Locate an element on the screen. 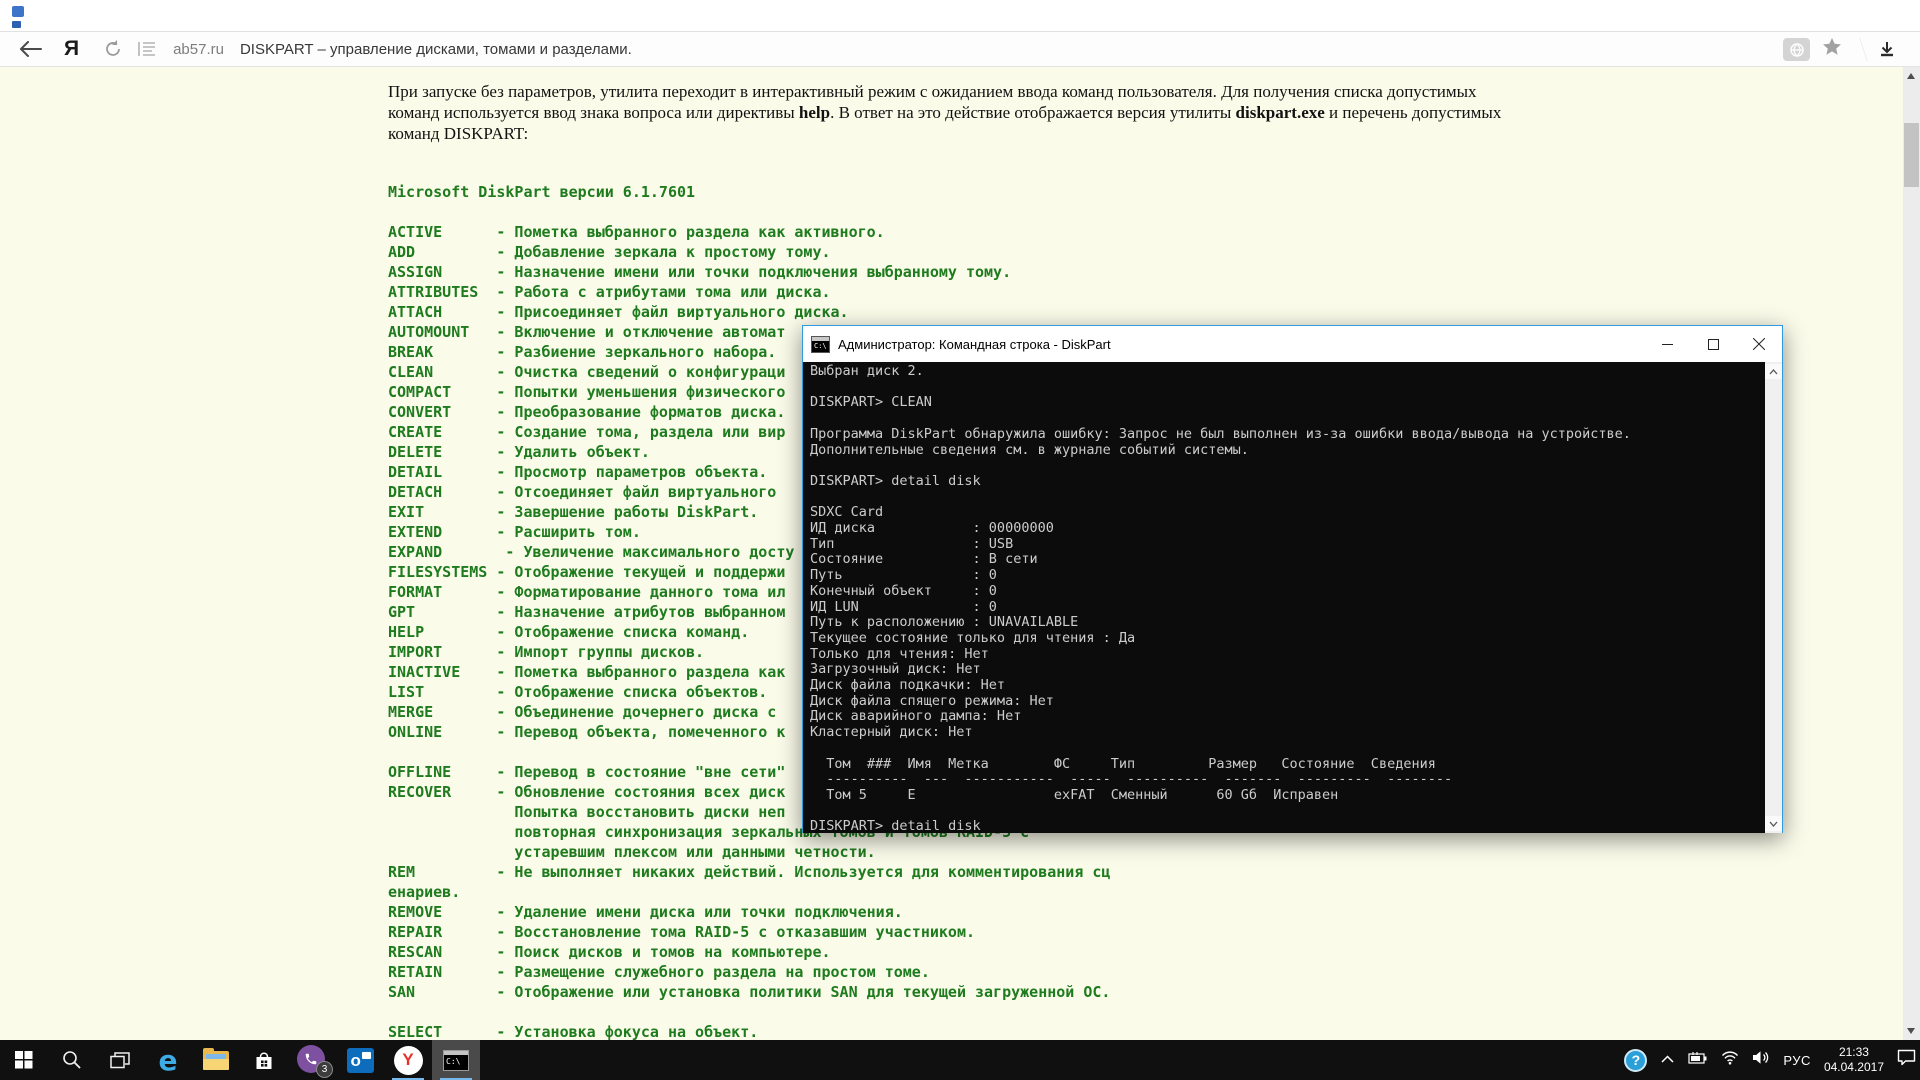 The height and width of the screenshot is (1080, 1920). list-lines-icon is located at coordinates (147, 49).